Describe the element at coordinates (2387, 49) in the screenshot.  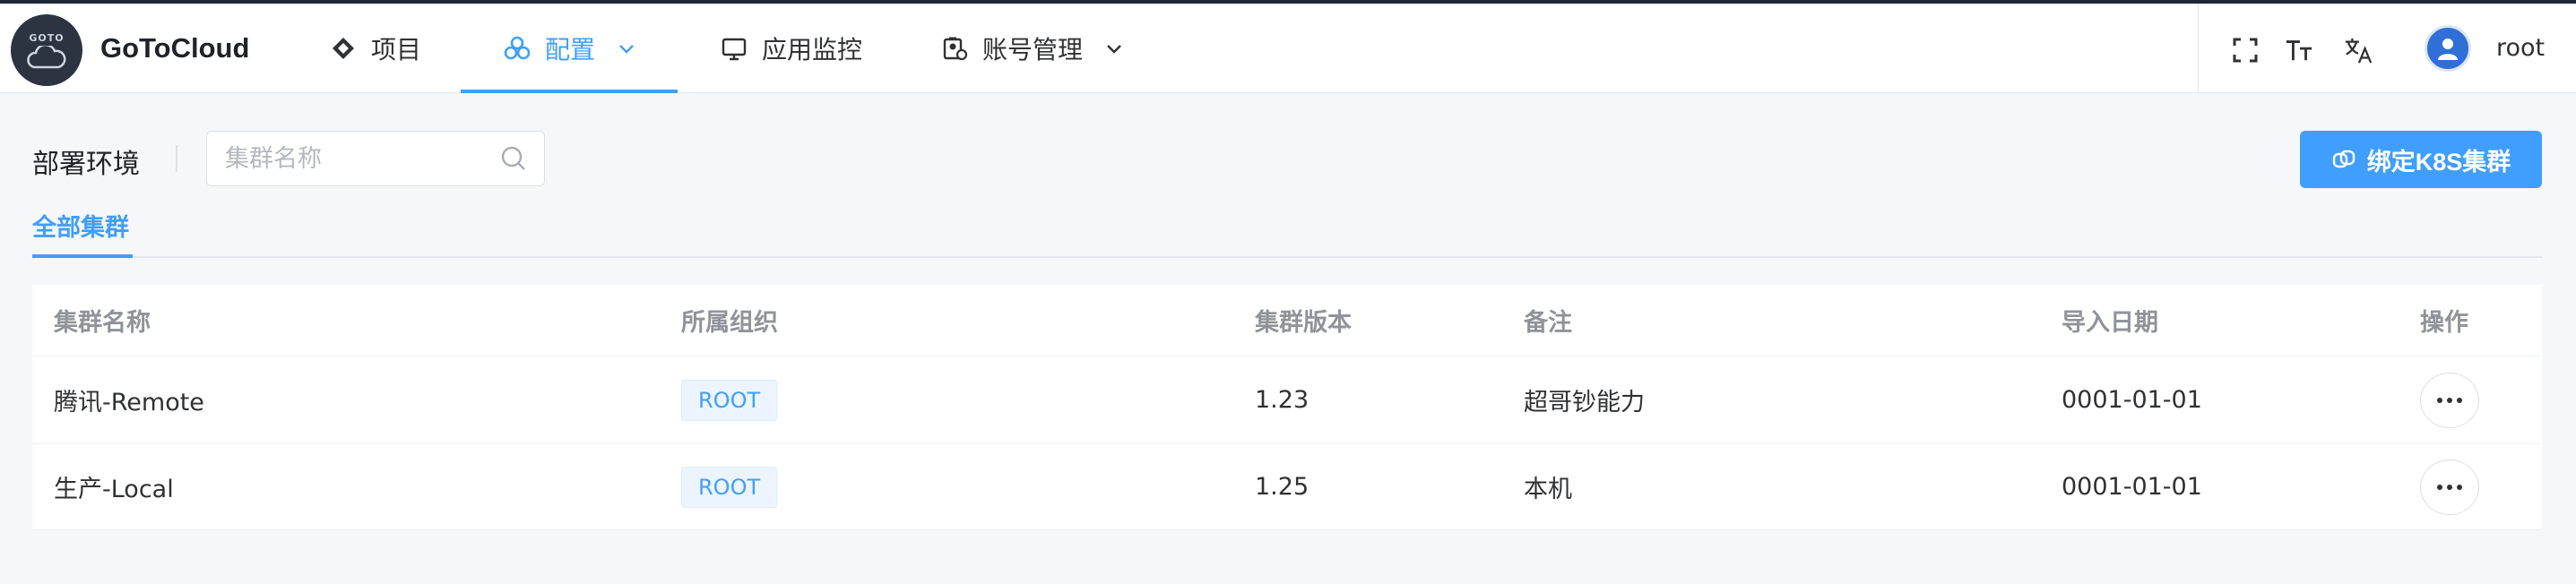
I see `header-actions: root` at that location.